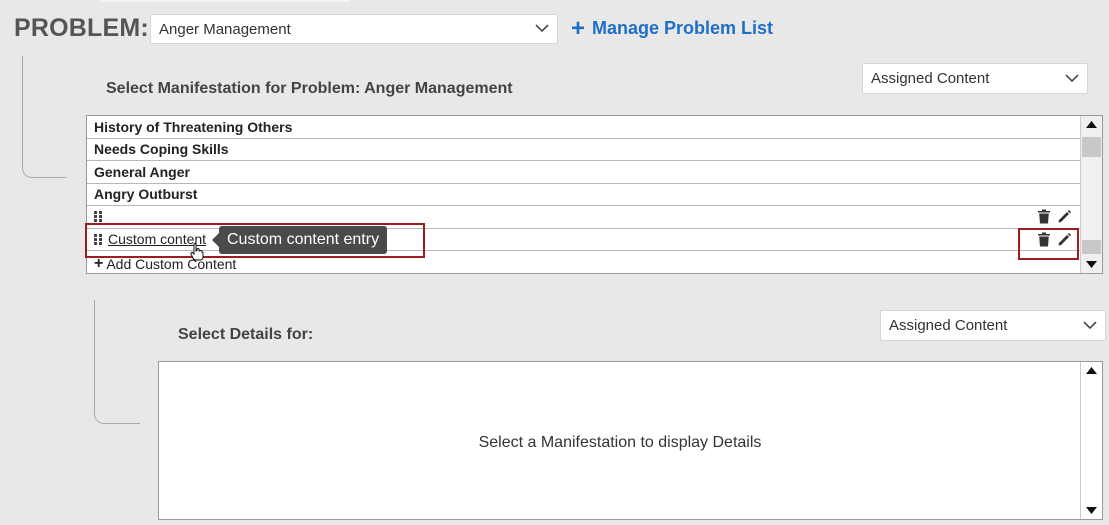 The height and width of the screenshot is (525, 1109). What do you see at coordinates (948, 325) in the screenshot?
I see `details-filter-value: Assigned Content` at bounding box center [948, 325].